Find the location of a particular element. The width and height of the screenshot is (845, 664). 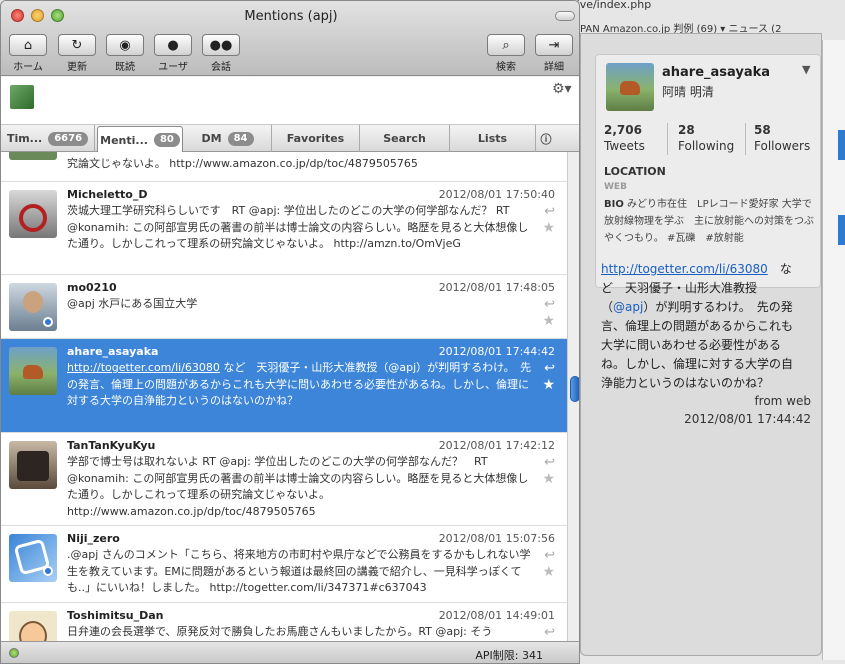

tweet-username: Niji_zero is located at coordinates (93, 538).